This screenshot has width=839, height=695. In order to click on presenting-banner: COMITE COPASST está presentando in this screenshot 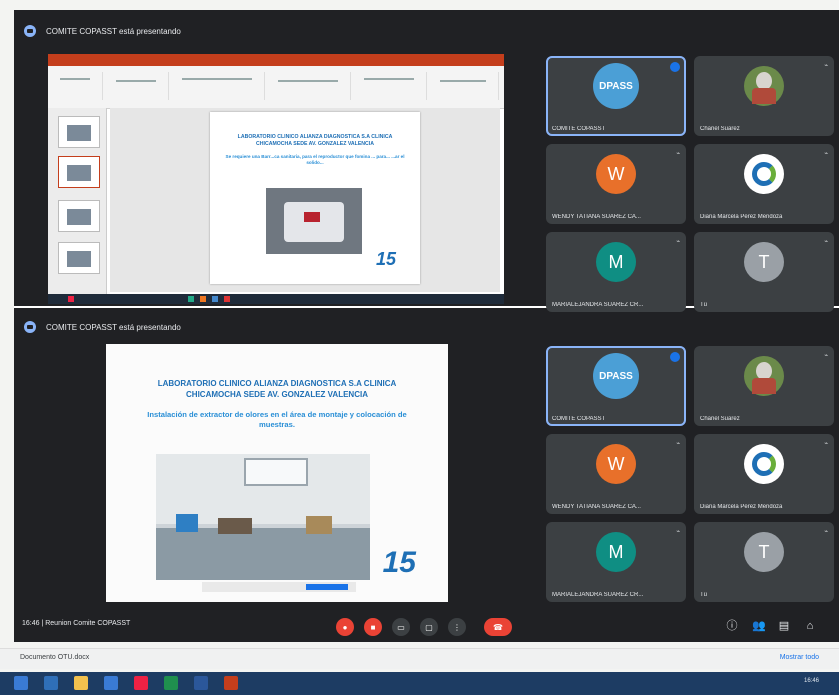, I will do `click(426, 31)`.